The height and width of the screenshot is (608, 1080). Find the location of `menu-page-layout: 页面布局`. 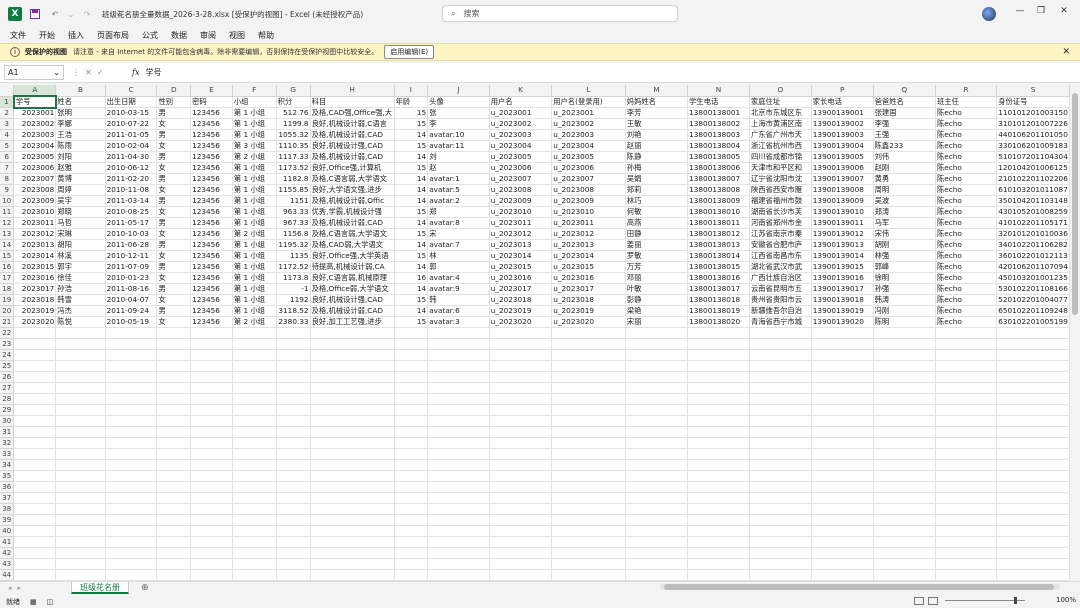

menu-page-layout: 页面布局 is located at coordinates (113, 35).